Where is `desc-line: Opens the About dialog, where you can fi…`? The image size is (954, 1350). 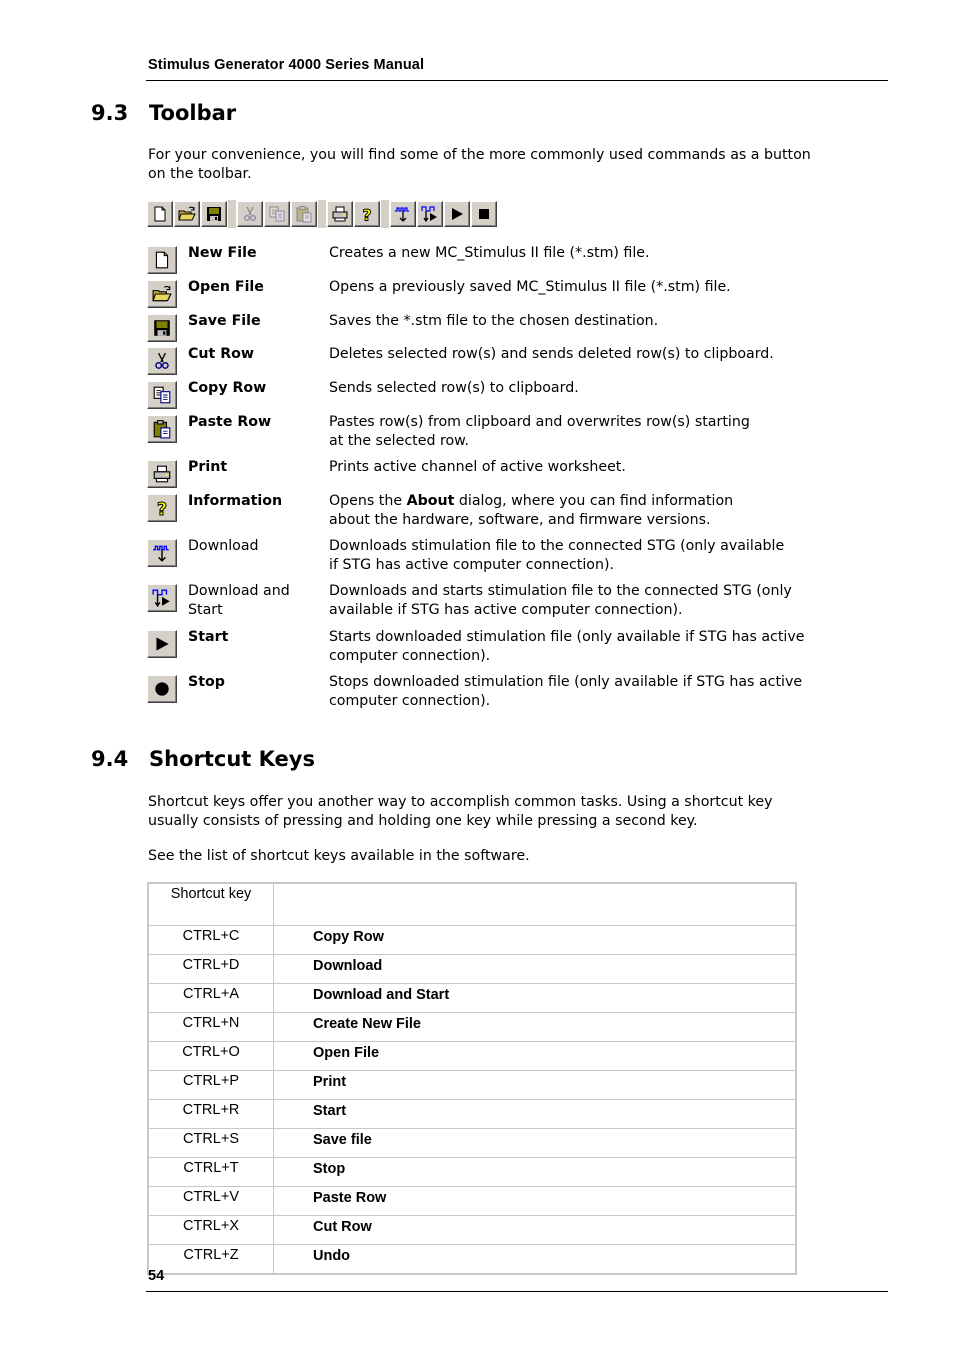 desc-line: Opens the About dialog, where you can fi… is located at coordinates (589, 501).